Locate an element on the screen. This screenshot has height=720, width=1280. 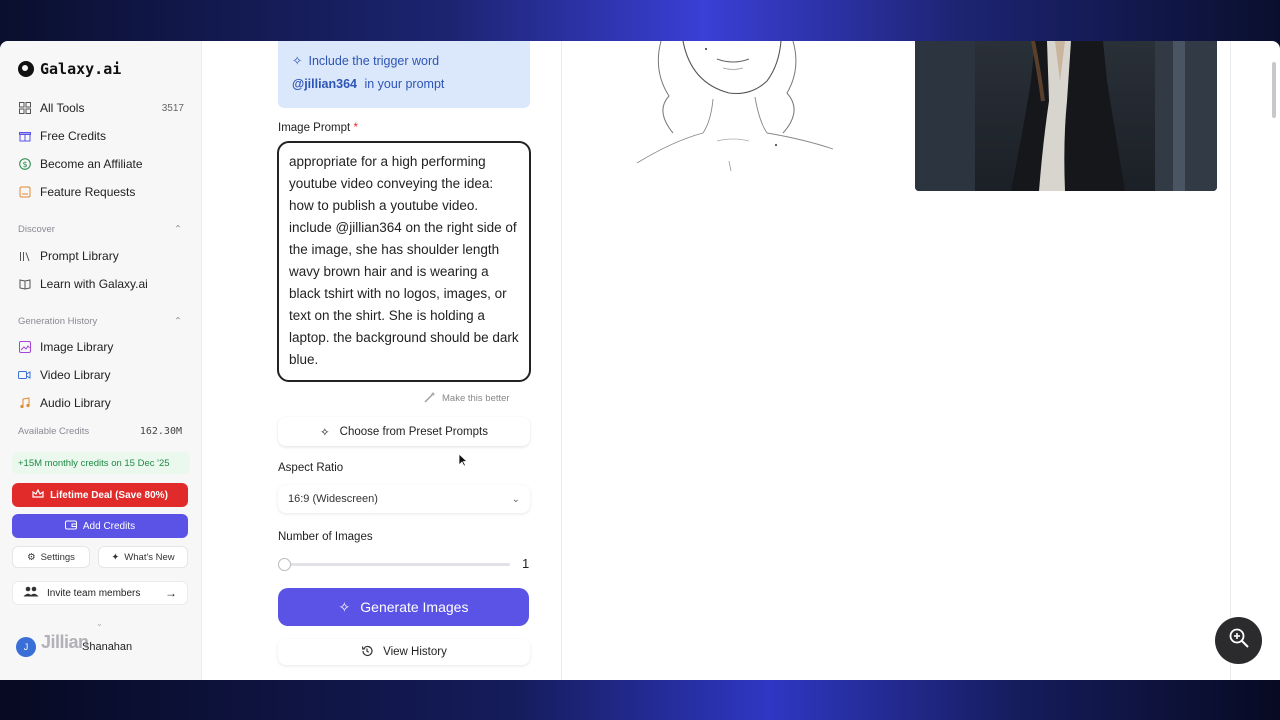
discover-section-header: Discover ⌃ is located at coordinates (100, 229).